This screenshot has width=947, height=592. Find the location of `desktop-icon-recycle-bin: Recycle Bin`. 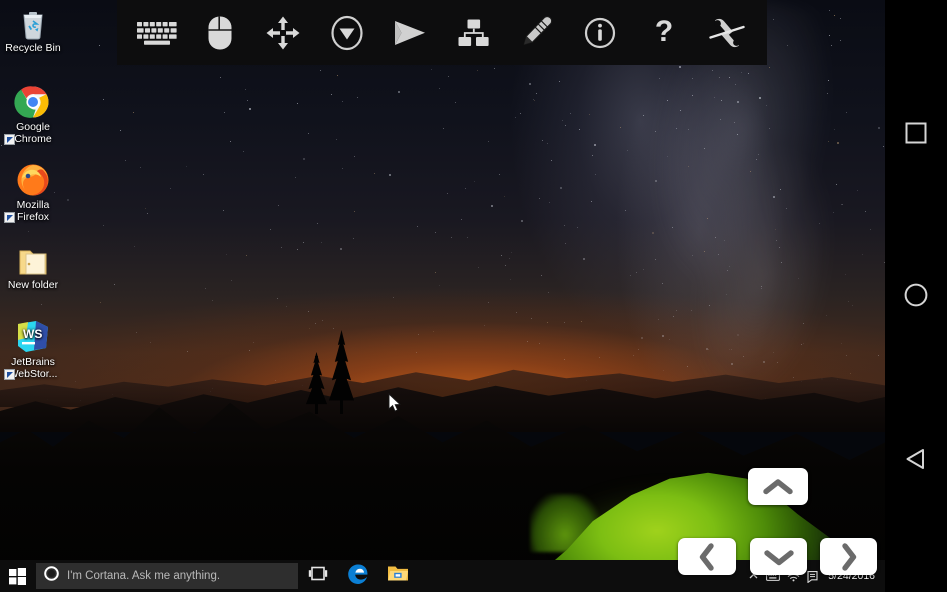

desktop-icon-recycle-bin: Recycle Bin is located at coordinates (33, 30).